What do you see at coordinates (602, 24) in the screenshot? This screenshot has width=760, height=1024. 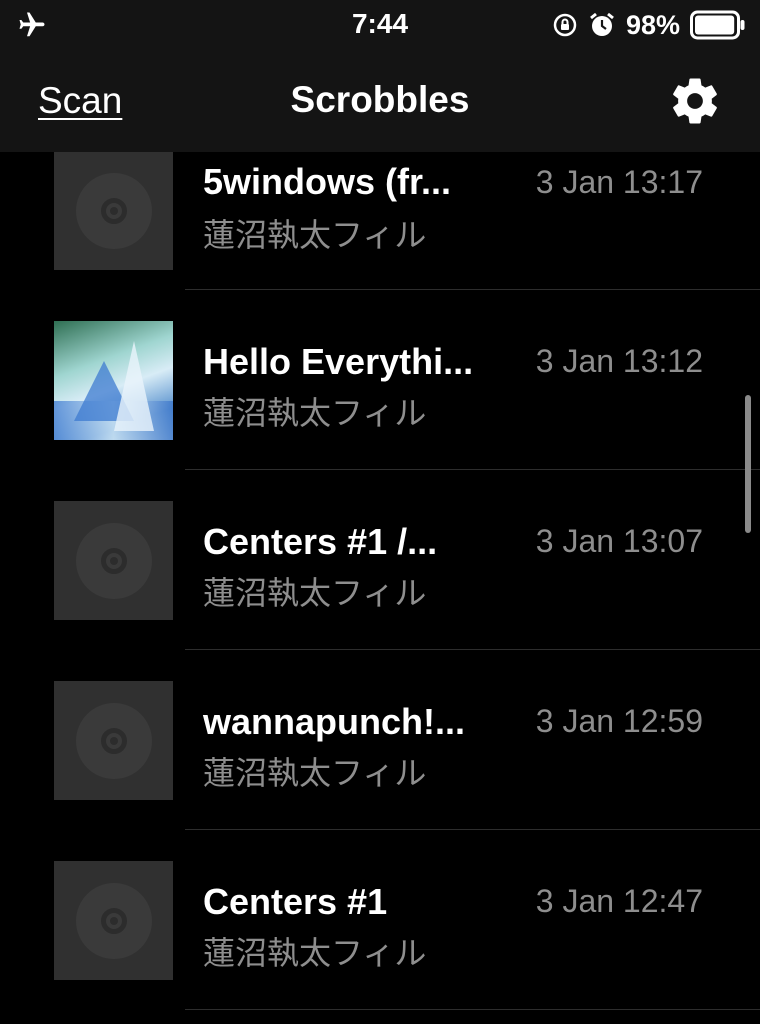 I see `alarm-icon` at bounding box center [602, 24].